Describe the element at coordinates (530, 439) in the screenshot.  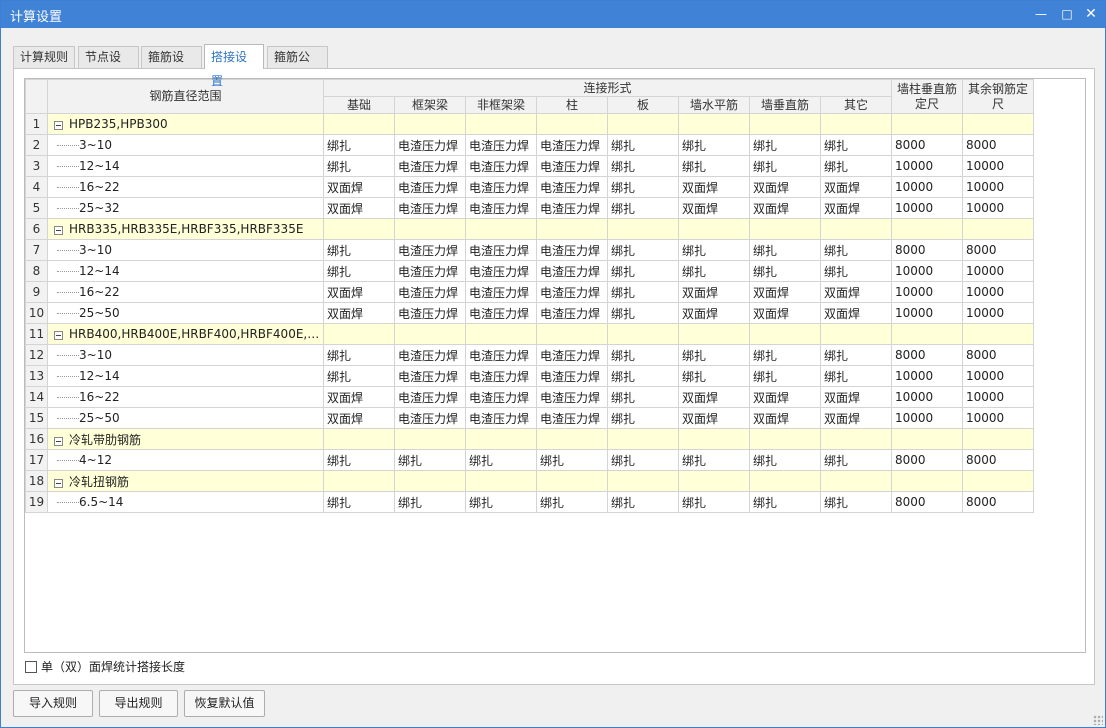
I see `group-row: 16 冷轧带肋钢筋` at that location.